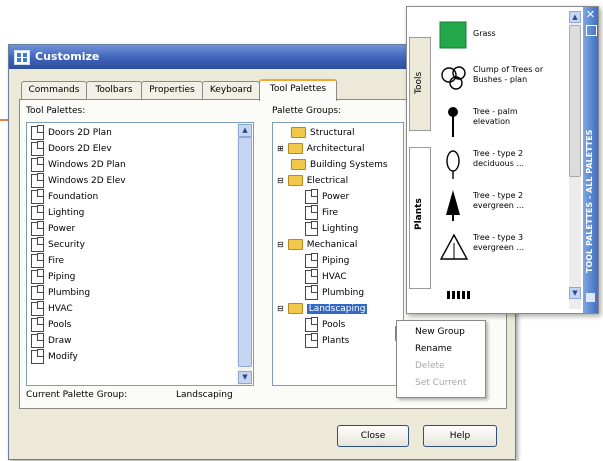  What do you see at coordinates (453, 35) in the screenshot?
I see `grass-icon` at bounding box center [453, 35].